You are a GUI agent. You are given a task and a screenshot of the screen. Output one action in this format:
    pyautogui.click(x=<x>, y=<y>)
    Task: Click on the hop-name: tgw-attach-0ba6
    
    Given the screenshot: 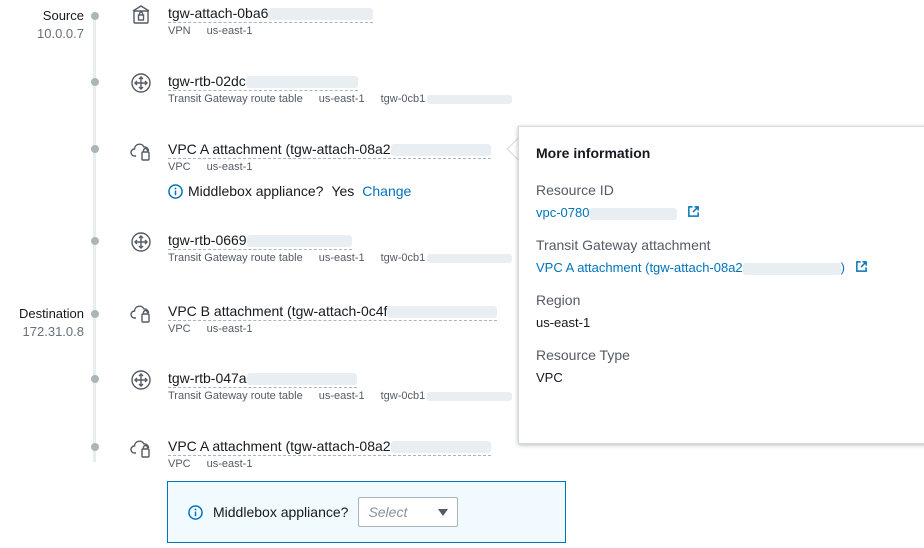 What is the action you would take?
    pyautogui.click(x=271, y=13)
    